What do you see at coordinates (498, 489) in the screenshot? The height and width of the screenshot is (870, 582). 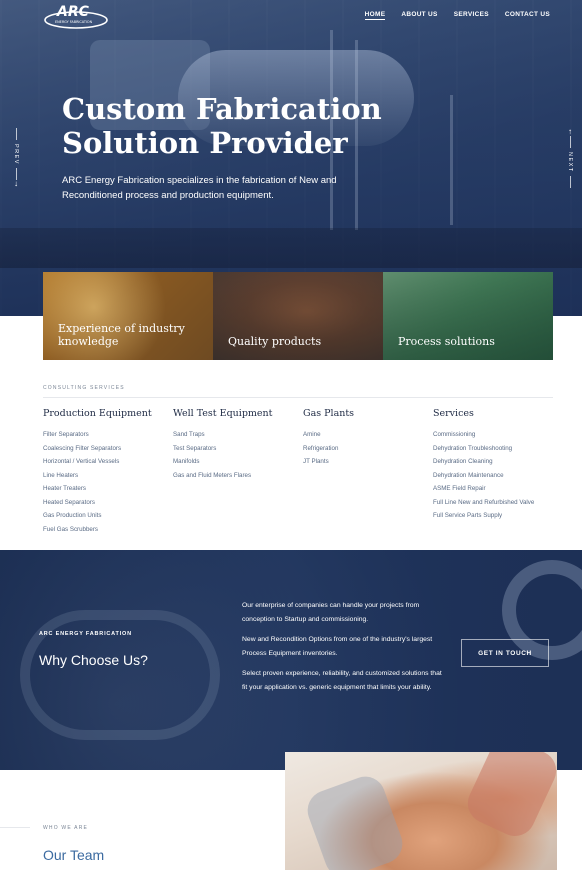 I see `service-link: ASME Field Repair` at bounding box center [498, 489].